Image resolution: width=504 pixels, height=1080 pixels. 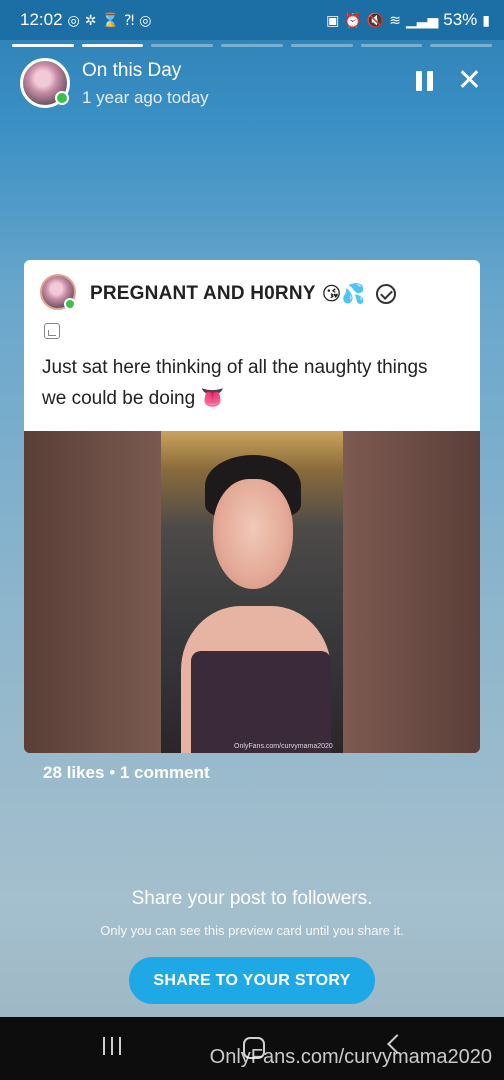 I want to click on photo, so click(x=252, y=592).